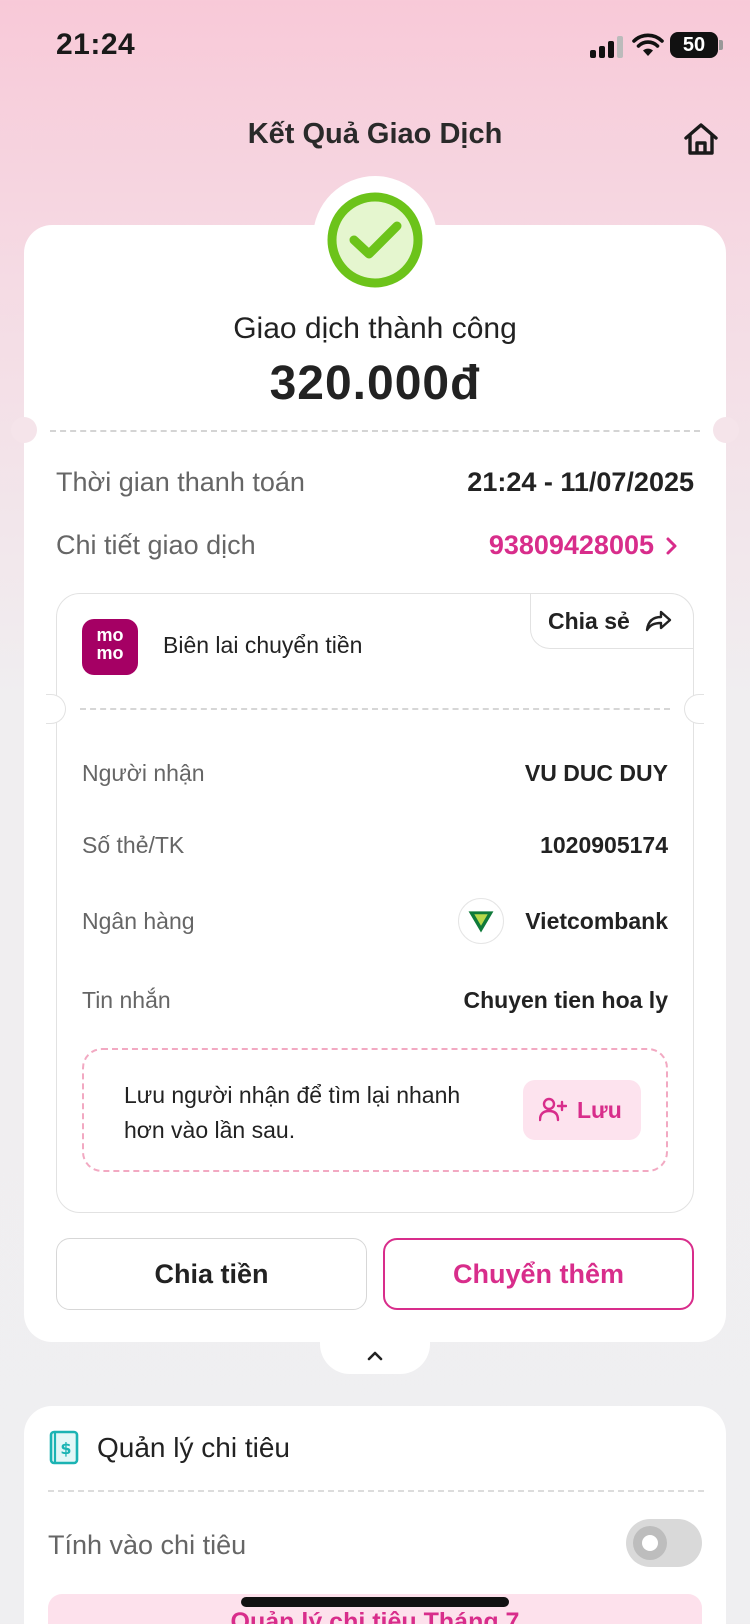  Describe the element at coordinates (375, 45) in the screenshot. I see `status-bar: 21:24 50` at that location.